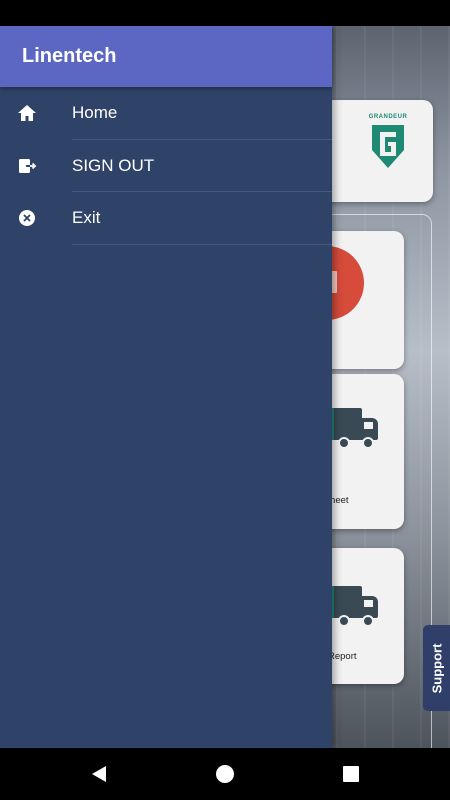 Image resolution: width=450 pixels, height=800 pixels. What do you see at coordinates (99, 774) in the screenshot?
I see `back-icon` at bounding box center [99, 774].